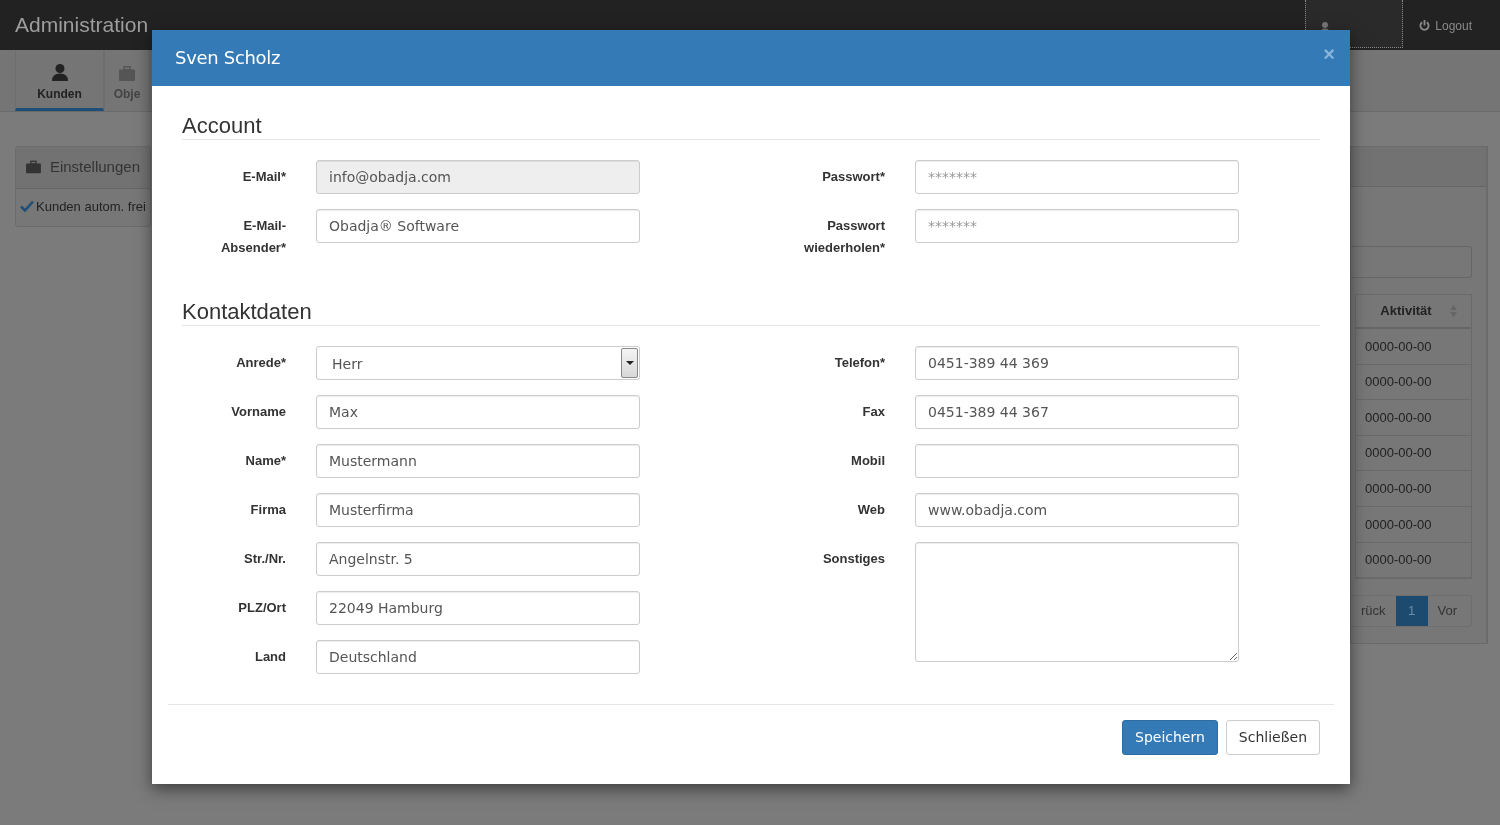 This screenshot has width=1500, height=825. Describe the element at coordinates (859, 363) in the screenshot. I see `field-label: Telefon*` at that location.